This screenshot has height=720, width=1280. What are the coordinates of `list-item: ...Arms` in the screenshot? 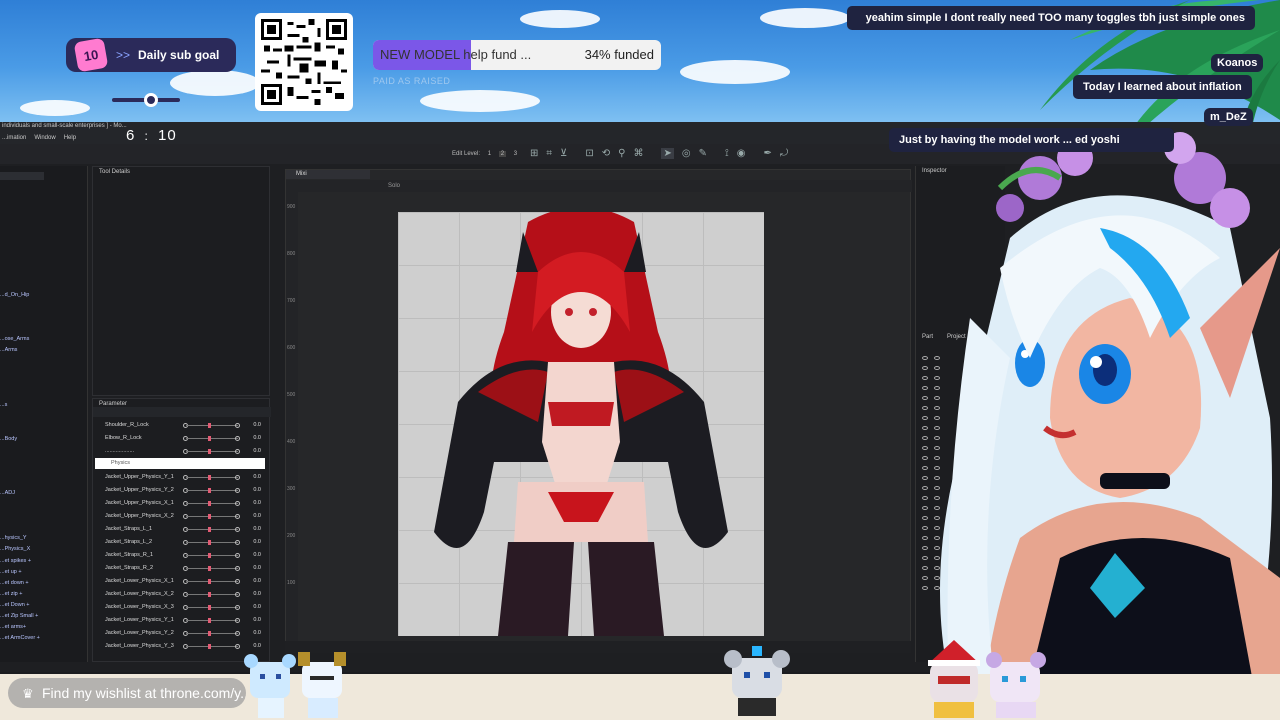 It's located at (8, 350).